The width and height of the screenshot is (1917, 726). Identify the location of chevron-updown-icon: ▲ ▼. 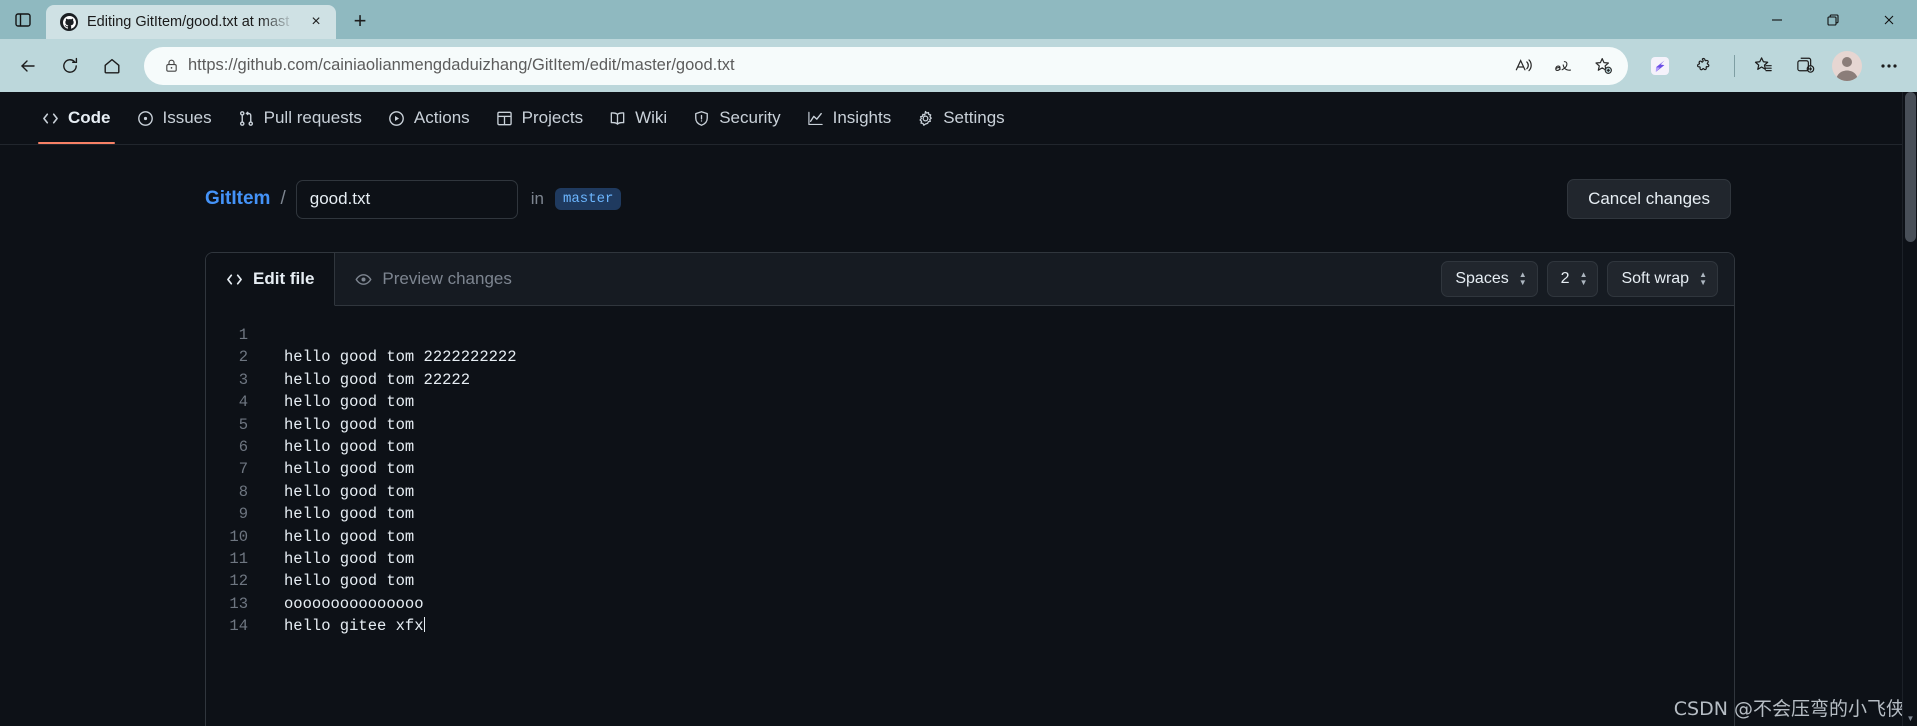
(1583, 278).